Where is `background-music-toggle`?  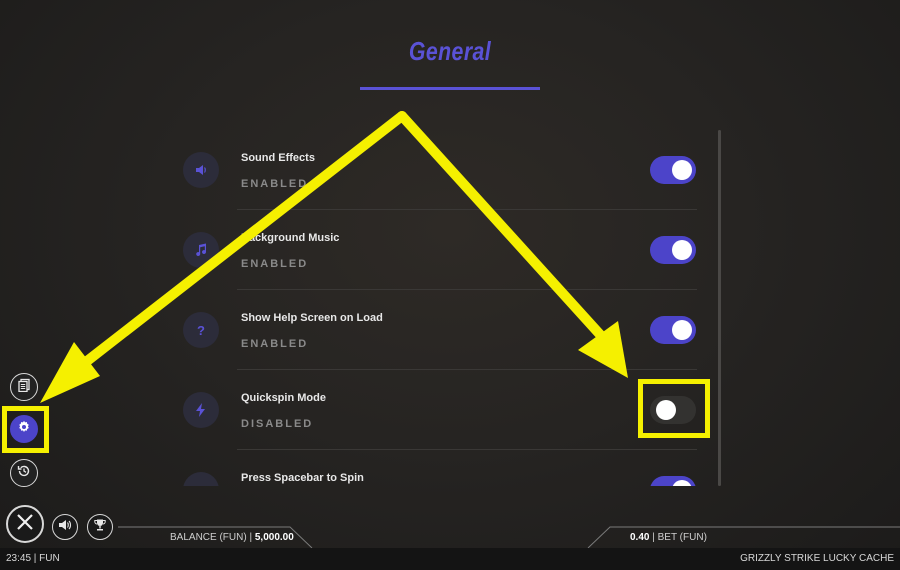
background-music-toggle is located at coordinates (673, 250).